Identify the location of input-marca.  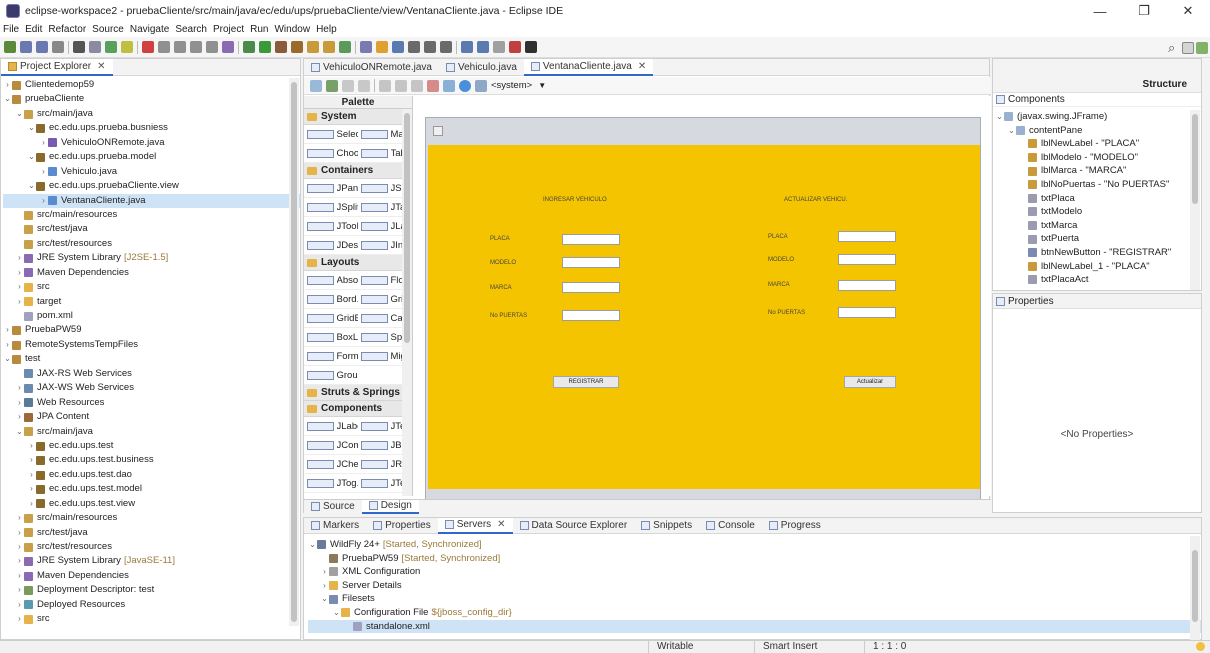
(591, 287).